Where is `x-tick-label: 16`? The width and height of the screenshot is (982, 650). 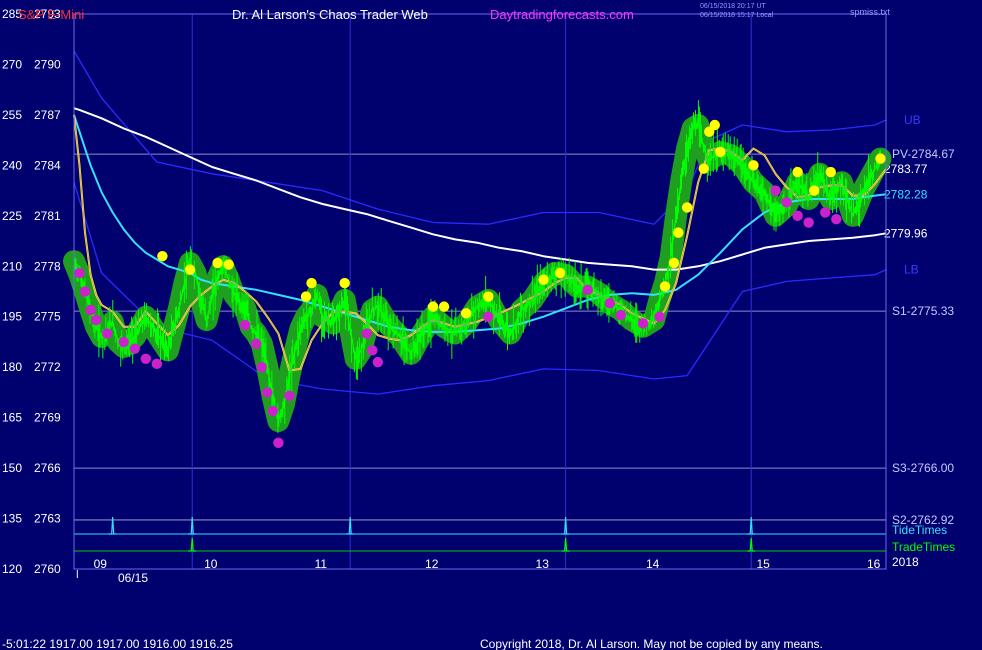
x-tick-label: 16 is located at coordinates (874, 564).